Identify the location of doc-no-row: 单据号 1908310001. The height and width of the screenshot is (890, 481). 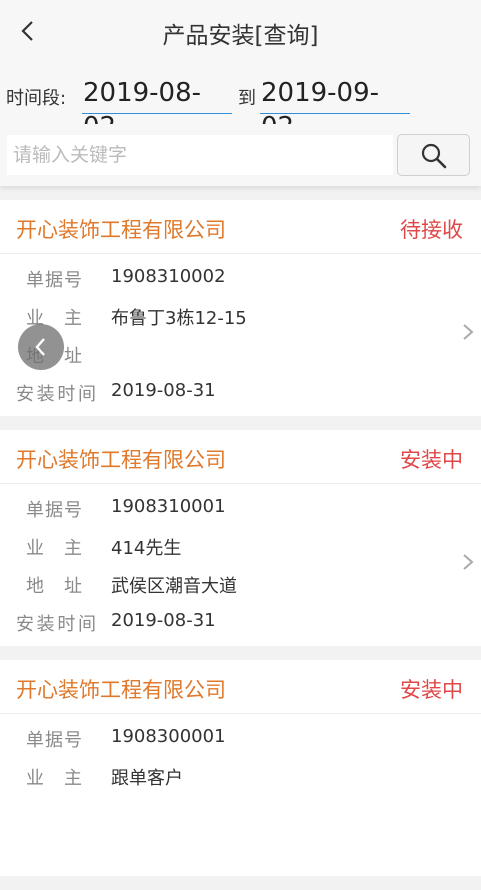
(230, 514).